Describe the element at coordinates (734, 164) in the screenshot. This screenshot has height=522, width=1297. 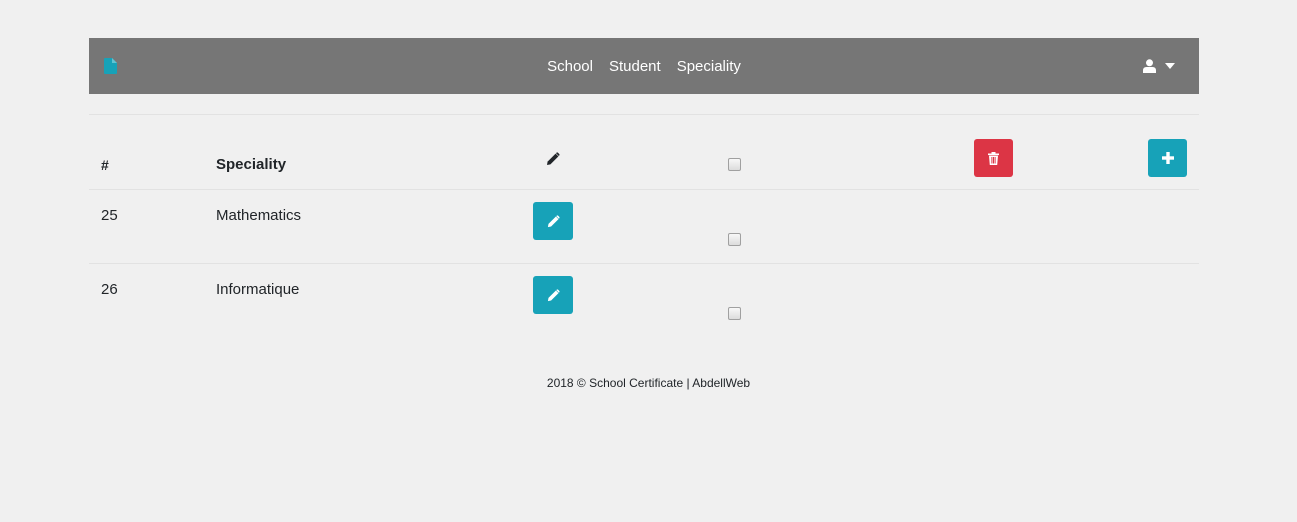
I see `select-all-checkbox` at that location.